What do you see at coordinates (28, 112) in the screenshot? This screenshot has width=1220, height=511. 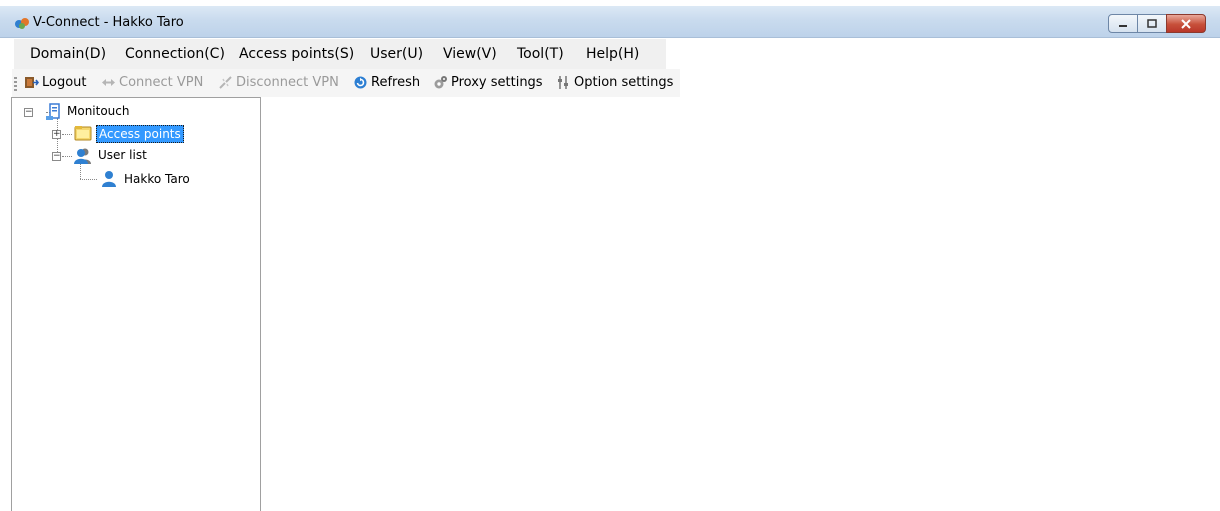 I see `tree-collapse-root: −` at bounding box center [28, 112].